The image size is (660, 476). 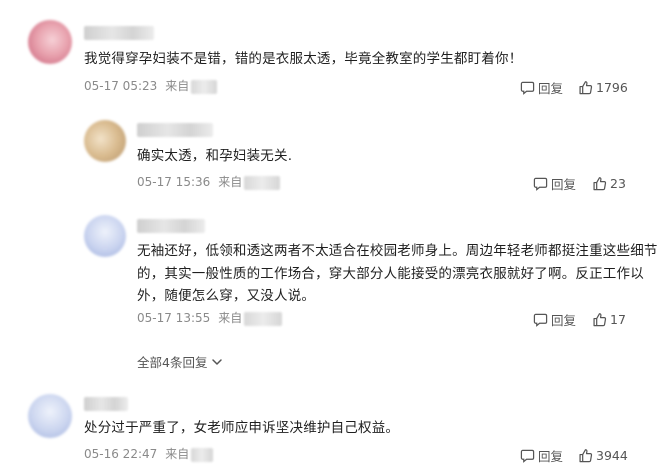 I want to click on timestamp: 05-17 05:23, so click(x=121, y=86).